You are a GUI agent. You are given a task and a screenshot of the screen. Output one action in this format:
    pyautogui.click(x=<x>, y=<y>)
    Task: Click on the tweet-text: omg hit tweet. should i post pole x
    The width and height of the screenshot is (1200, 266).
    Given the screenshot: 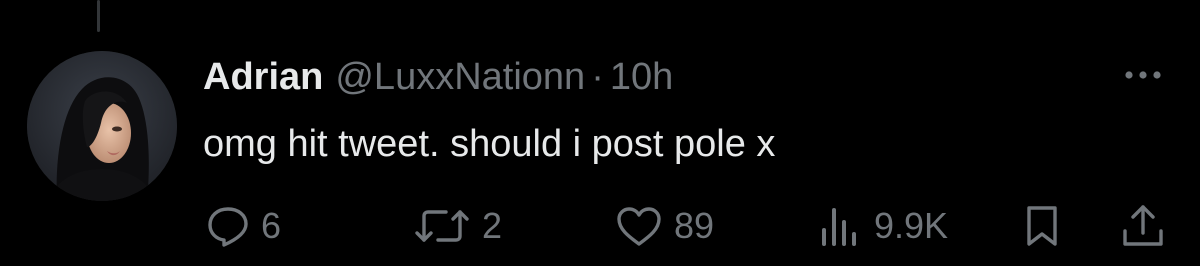 What is the action you would take?
    pyautogui.click(x=489, y=144)
    